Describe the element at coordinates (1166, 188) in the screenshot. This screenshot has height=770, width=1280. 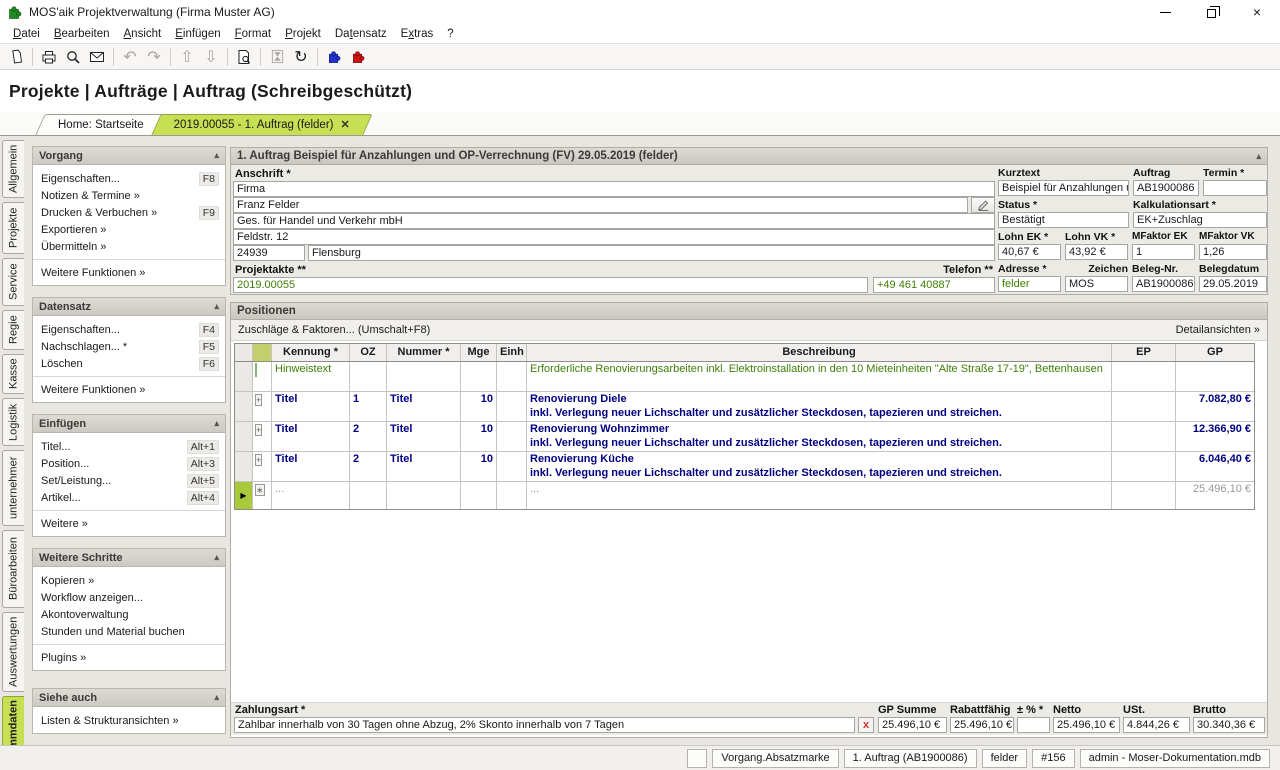
I see `auftrag-field: AB1900086` at that location.